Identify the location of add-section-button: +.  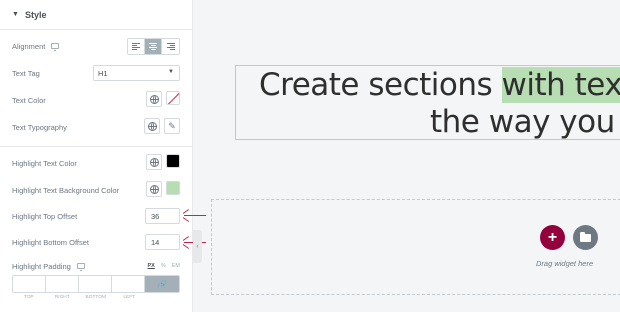
(552, 237).